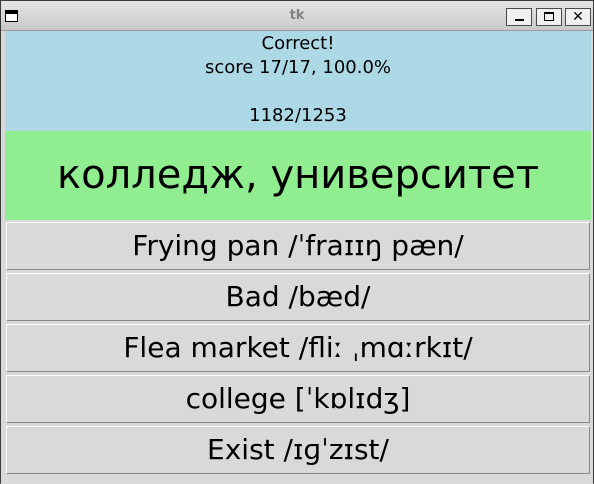  Describe the element at coordinates (298, 43) in the screenshot. I see `result-label: Correct!` at that location.